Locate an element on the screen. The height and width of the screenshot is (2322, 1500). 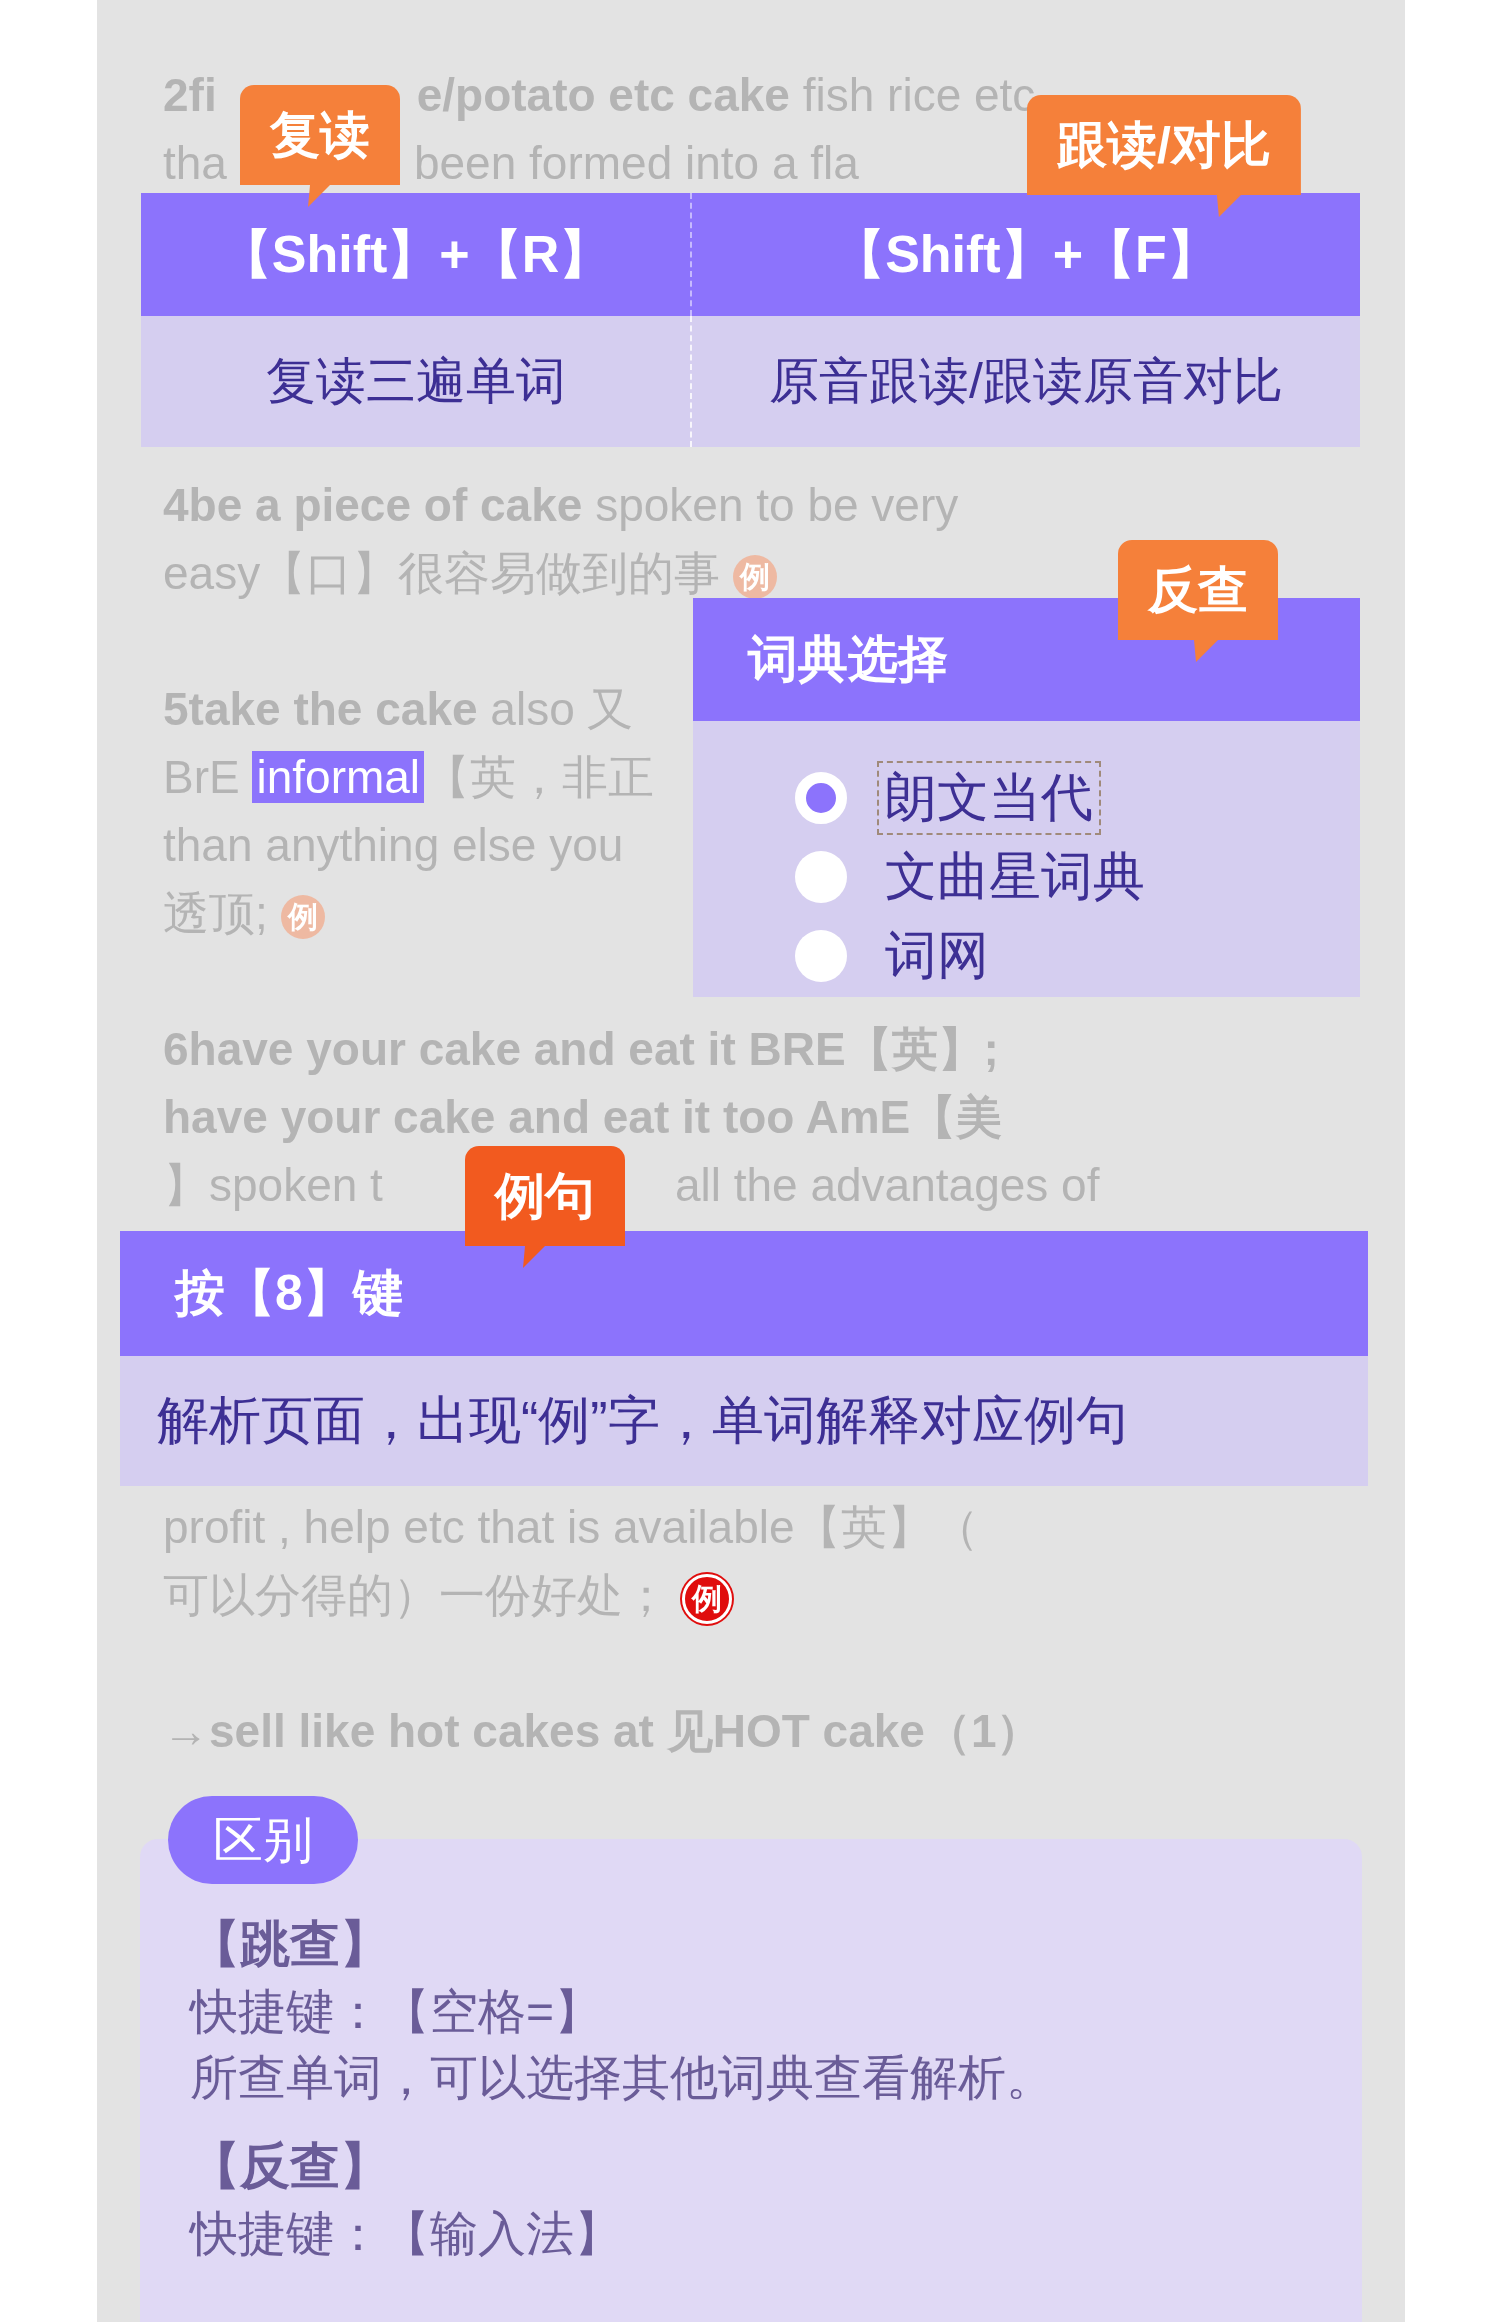
shortcut-text: 快捷键：【输入法】 is located at coordinates (406, 2234).